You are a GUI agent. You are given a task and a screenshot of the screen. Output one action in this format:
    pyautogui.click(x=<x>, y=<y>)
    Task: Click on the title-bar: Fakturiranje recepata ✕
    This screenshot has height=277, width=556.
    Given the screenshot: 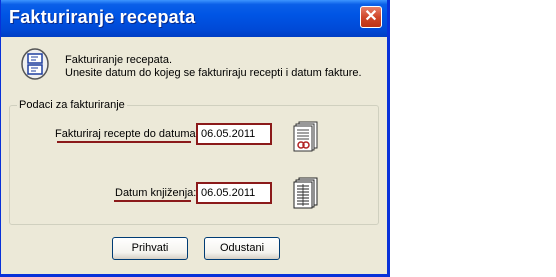 What is the action you would take?
    pyautogui.click(x=194, y=18)
    